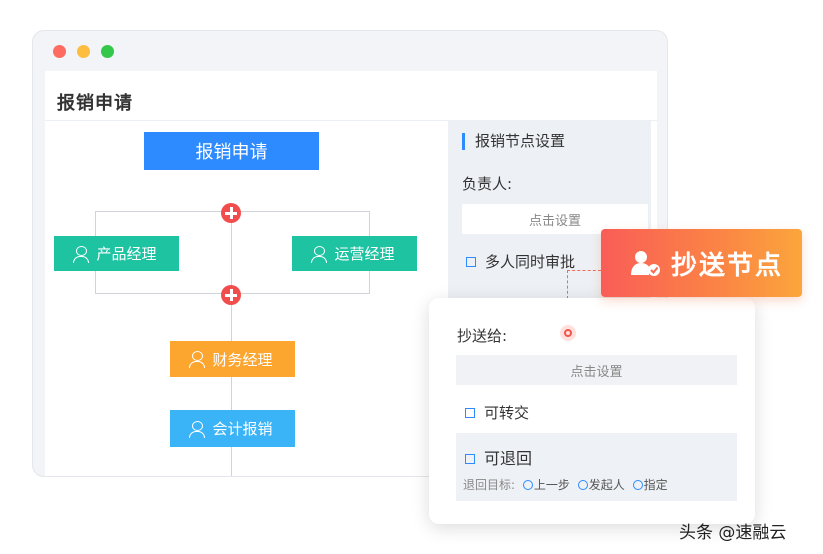 This screenshot has height=554, width=823. What do you see at coordinates (596, 467) in the screenshot?
I see `return-section: 可退回 退回目标: 上一步 发起人 指定` at bounding box center [596, 467].